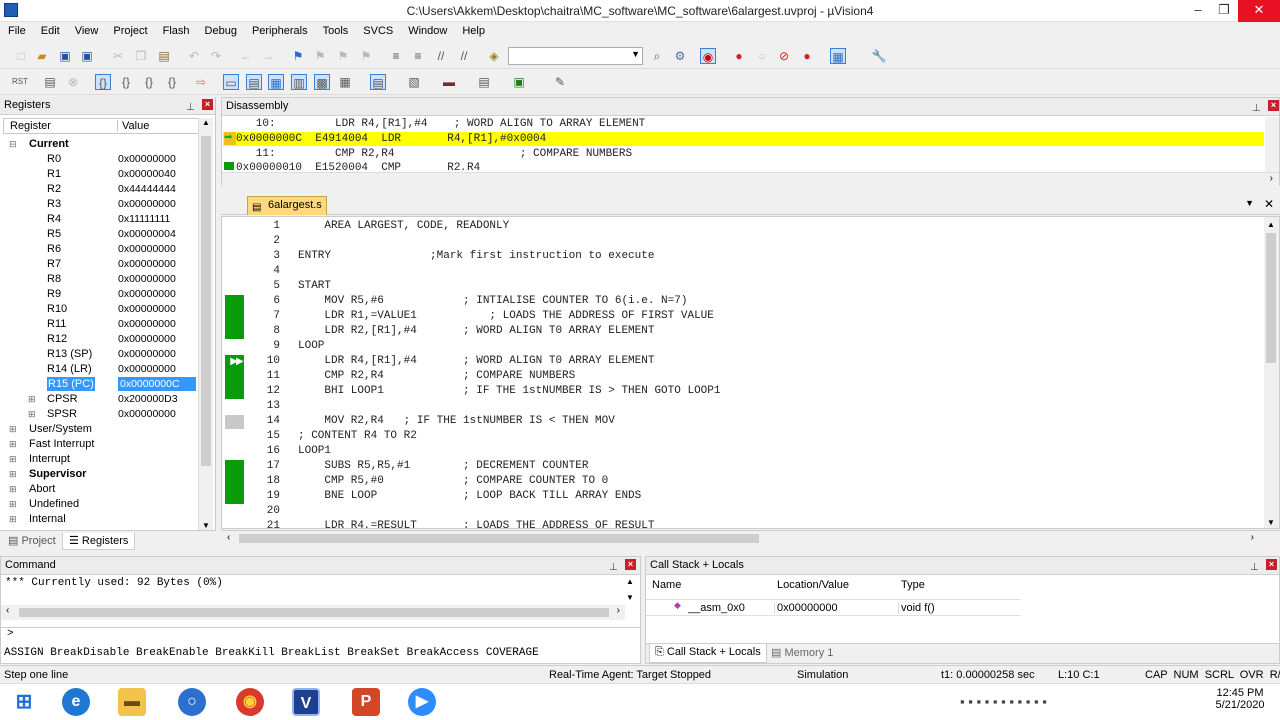 The image size is (1280, 720). Describe the element at coordinates (118, 56) in the screenshot. I see `cut-icon: ✂` at that location.